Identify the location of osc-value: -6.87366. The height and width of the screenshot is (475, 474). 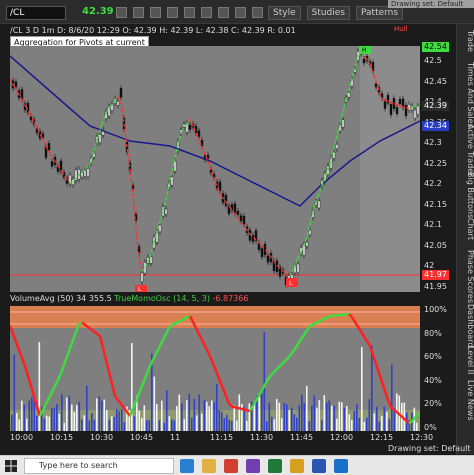
(230, 298).